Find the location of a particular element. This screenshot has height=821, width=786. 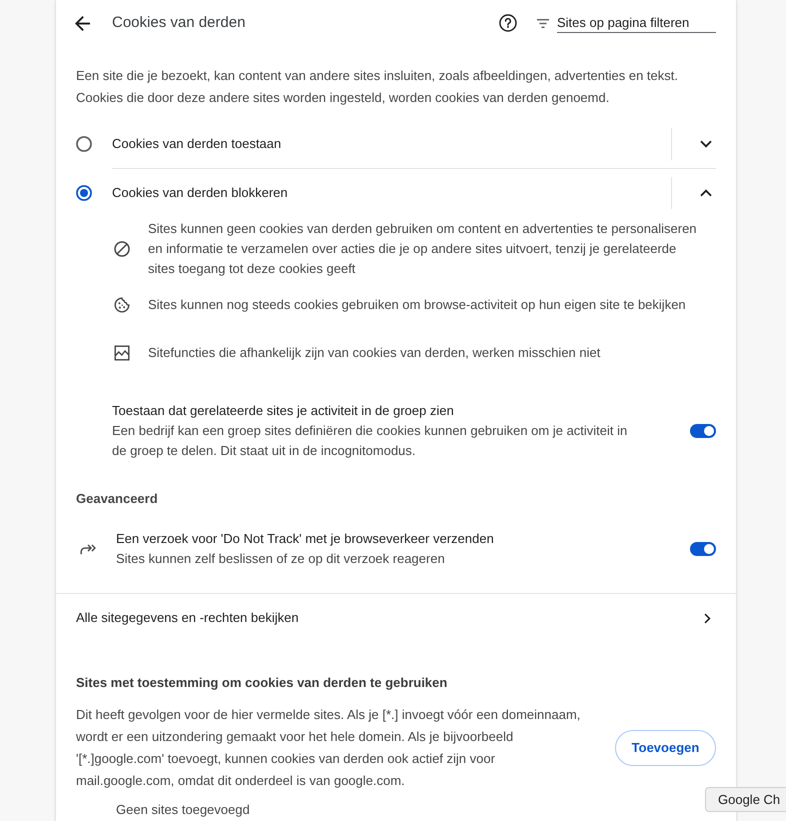

radio-label: Cookies van derden toestaan is located at coordinates (197, 144).